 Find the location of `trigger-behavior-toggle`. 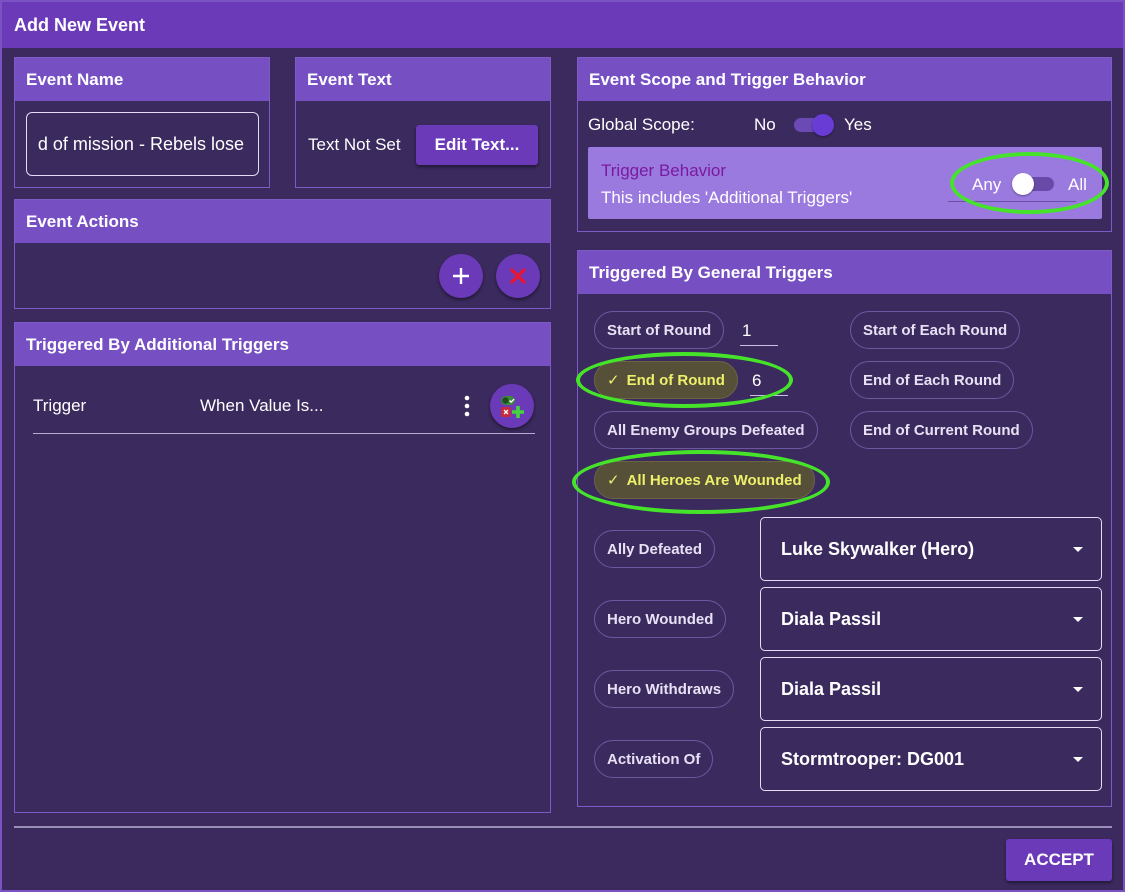

trigger-behavior-toggle is located at coordinates (1034, 184).